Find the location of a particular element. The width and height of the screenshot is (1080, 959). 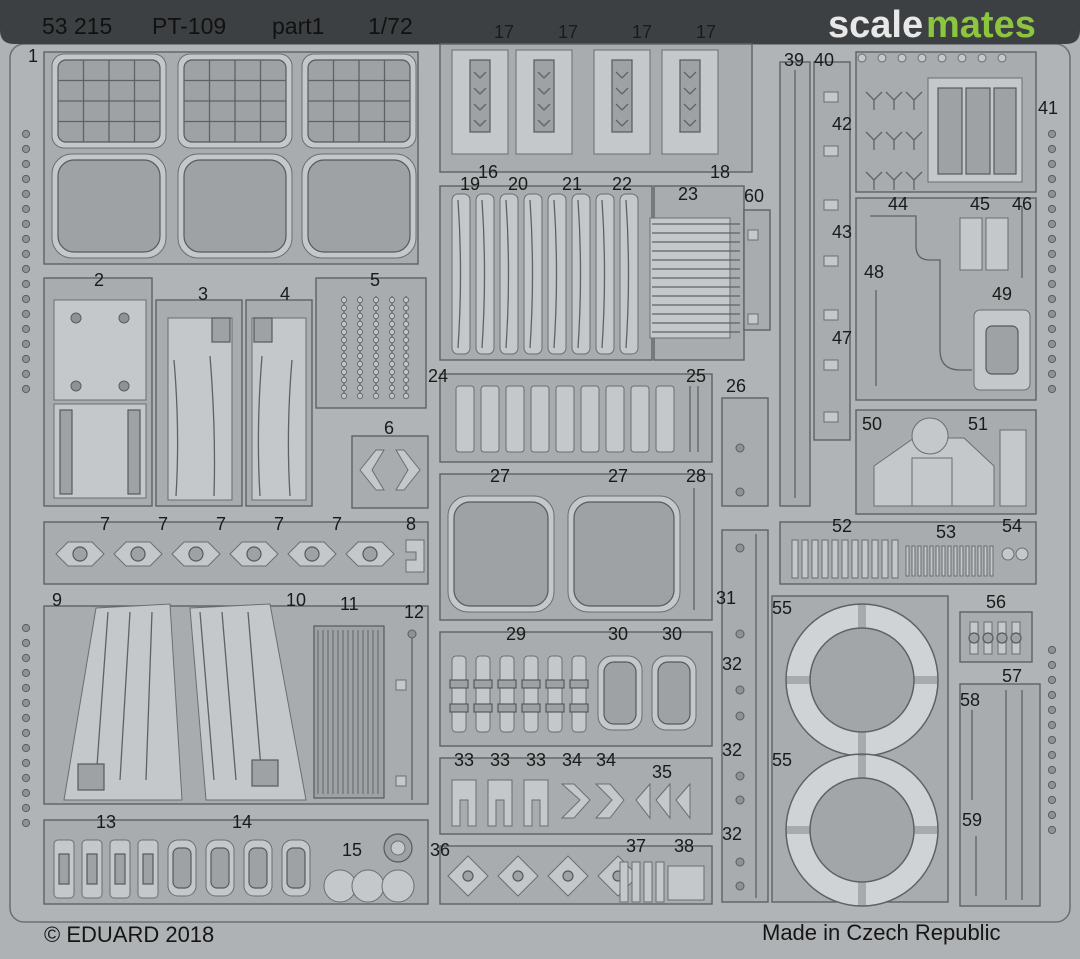

label-15: 15 is located at coordinates (352, 850).